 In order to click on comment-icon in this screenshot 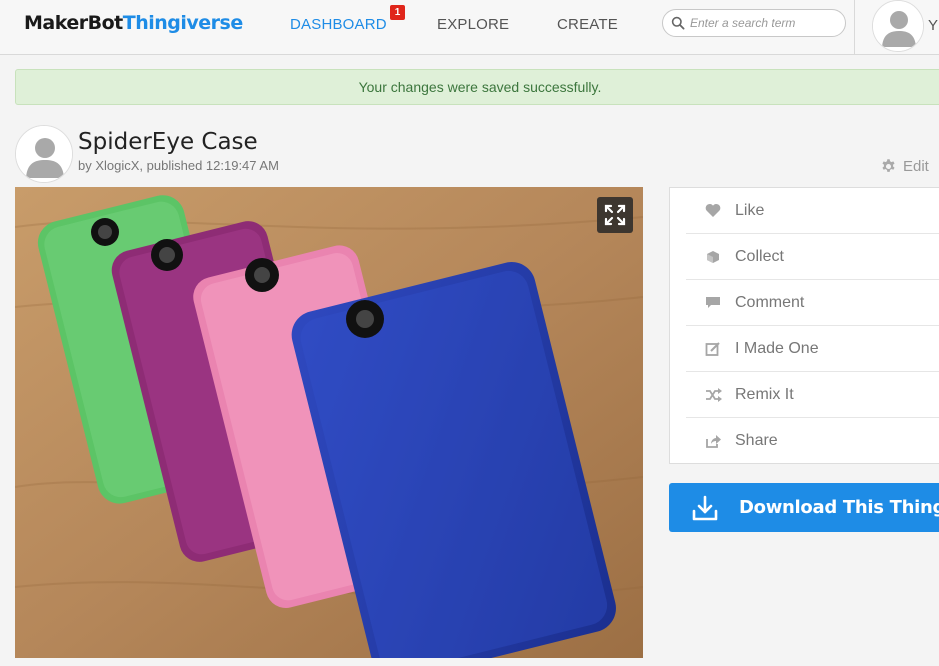, I will do `click(713, 303)`.